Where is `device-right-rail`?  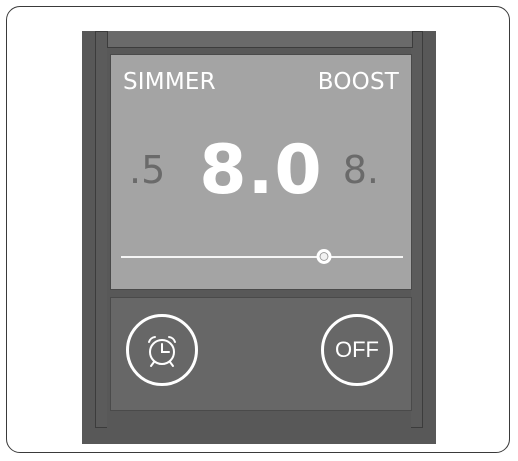 device-right-rail is located at coordinates (417, 229).